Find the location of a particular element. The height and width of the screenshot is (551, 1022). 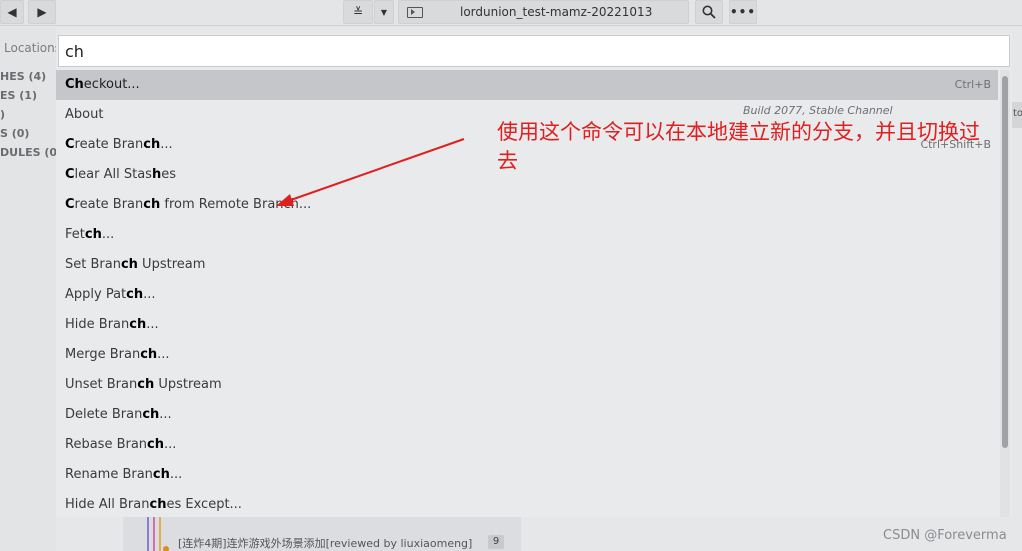

search-icon is located at coordinates (709, 12).